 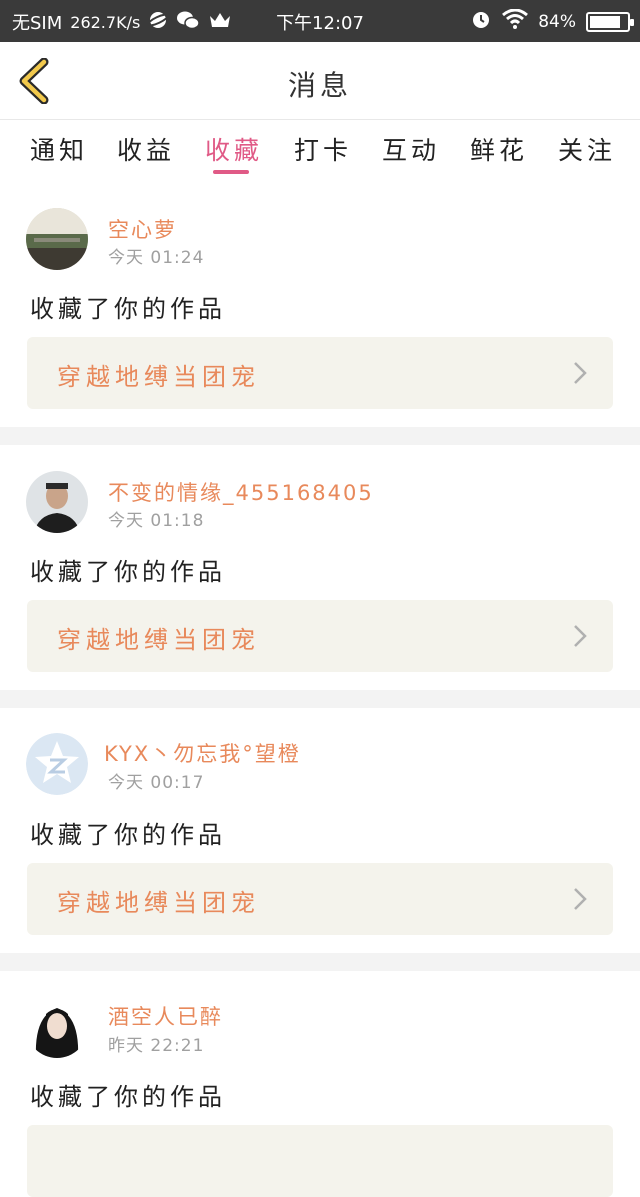 I want to click on tab-follows: 关注, so click(x=587, y=149).